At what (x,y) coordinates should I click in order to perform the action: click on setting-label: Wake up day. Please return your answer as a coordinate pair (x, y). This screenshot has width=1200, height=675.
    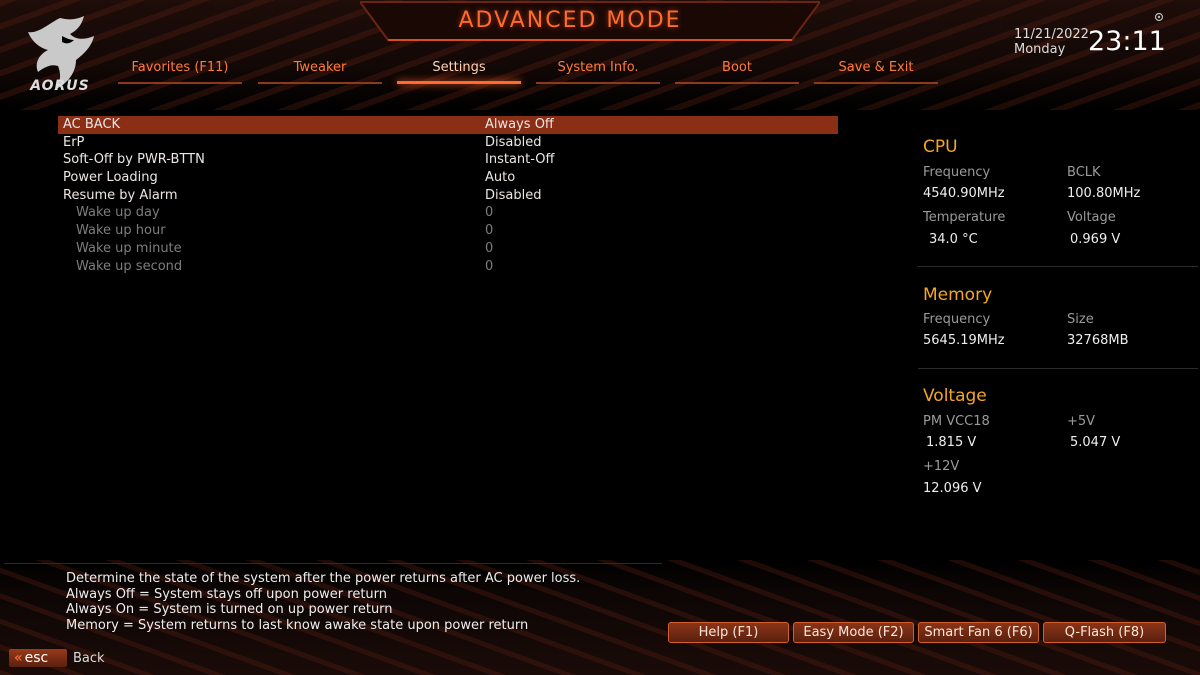
    Looking at the image, I should click on (118, 213).